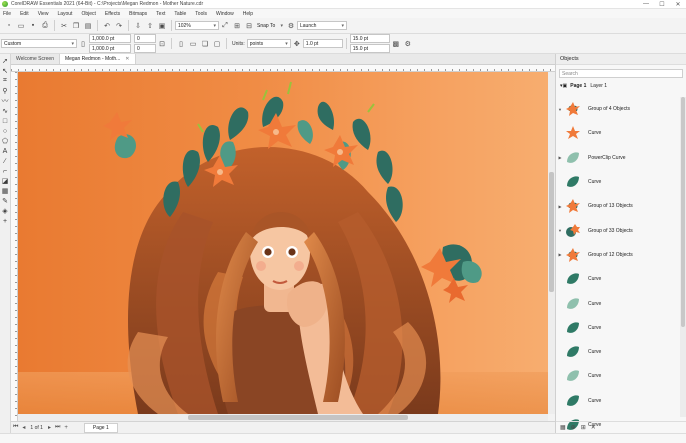 This screenshot has height=443, width=686. What do you see at coordinates (5, 101) in the screenshot?
I see `freehand-tool-icon: 〰` at bounding box center [5, 101].